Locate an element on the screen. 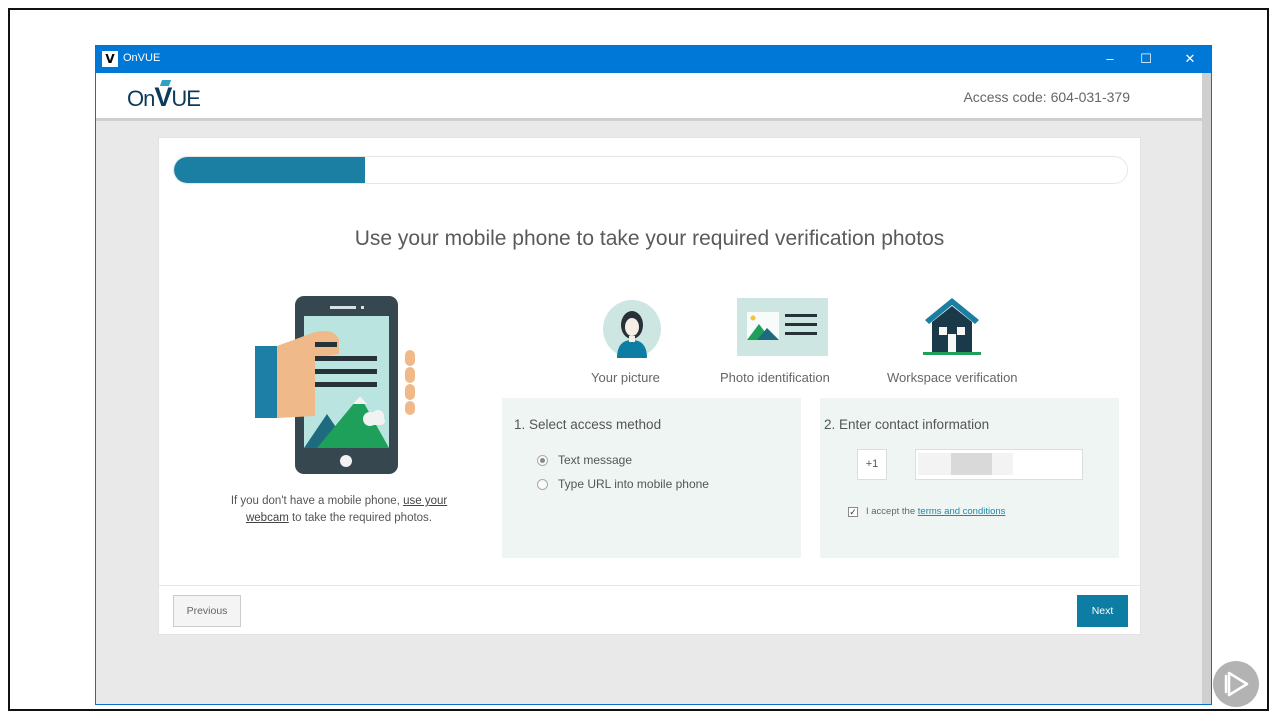 Image resolution: width=1277 pixels, height=719 pixels. step-your-picture is located at coordinates (632, 329).